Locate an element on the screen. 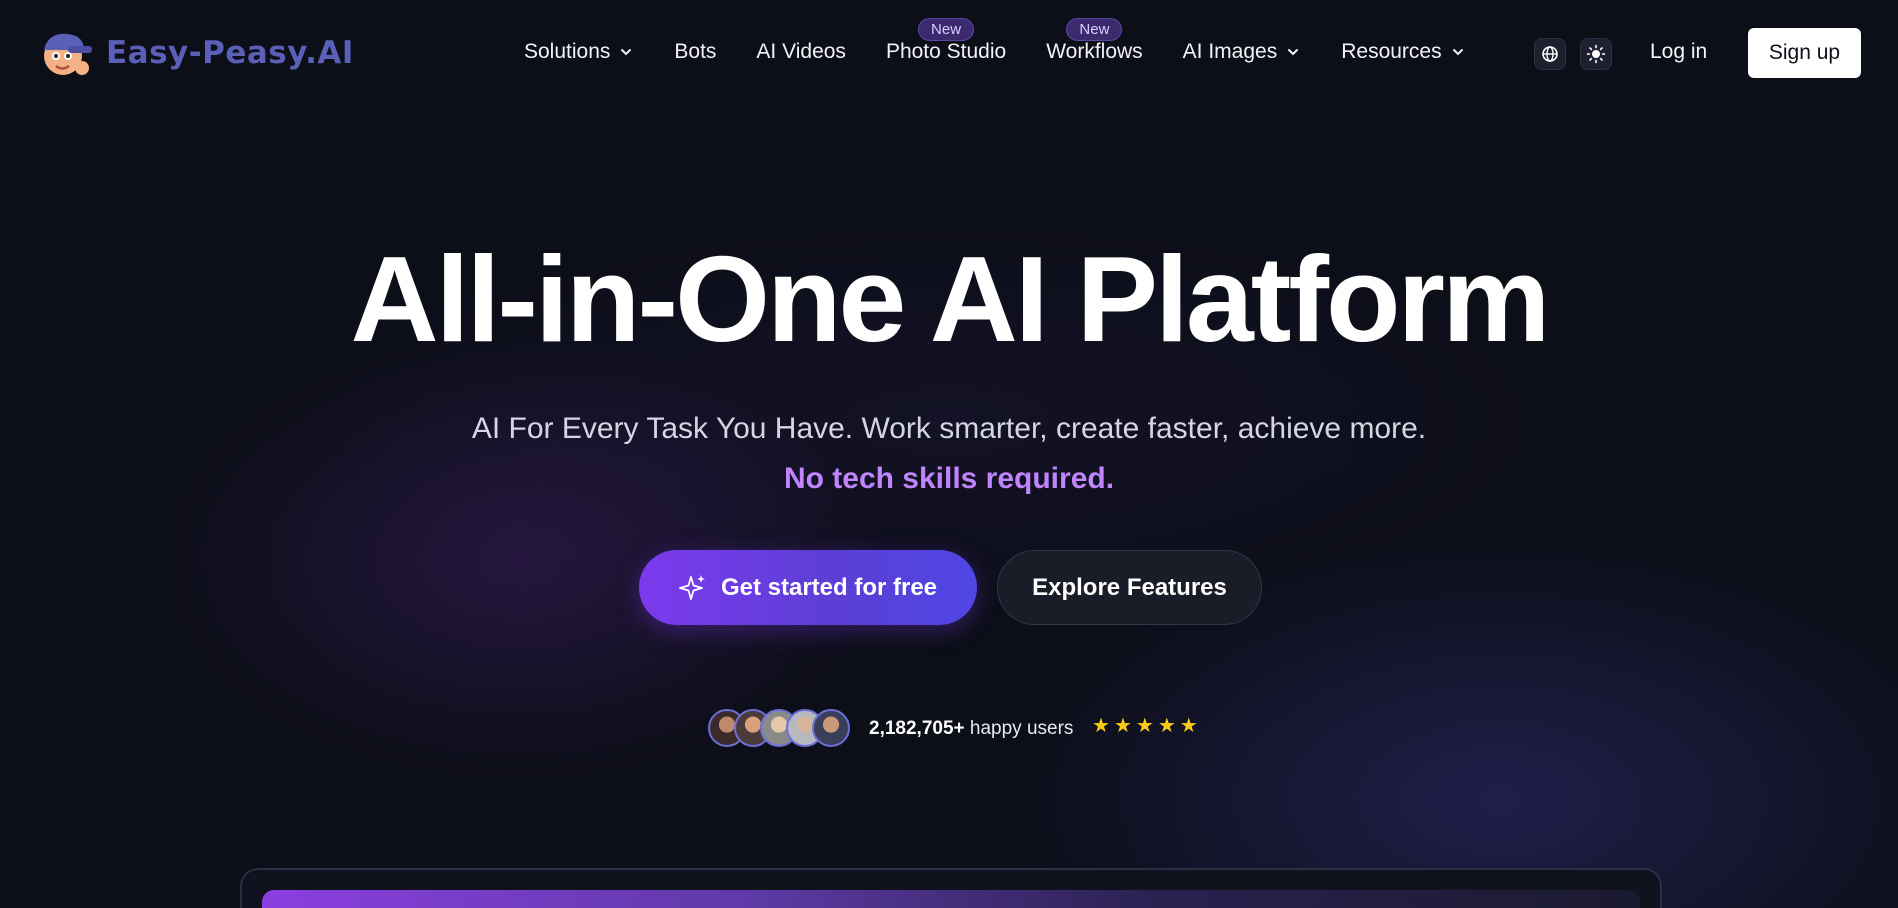 The image size is (1898, 908). language-button is located at coordinates (1550, 54).